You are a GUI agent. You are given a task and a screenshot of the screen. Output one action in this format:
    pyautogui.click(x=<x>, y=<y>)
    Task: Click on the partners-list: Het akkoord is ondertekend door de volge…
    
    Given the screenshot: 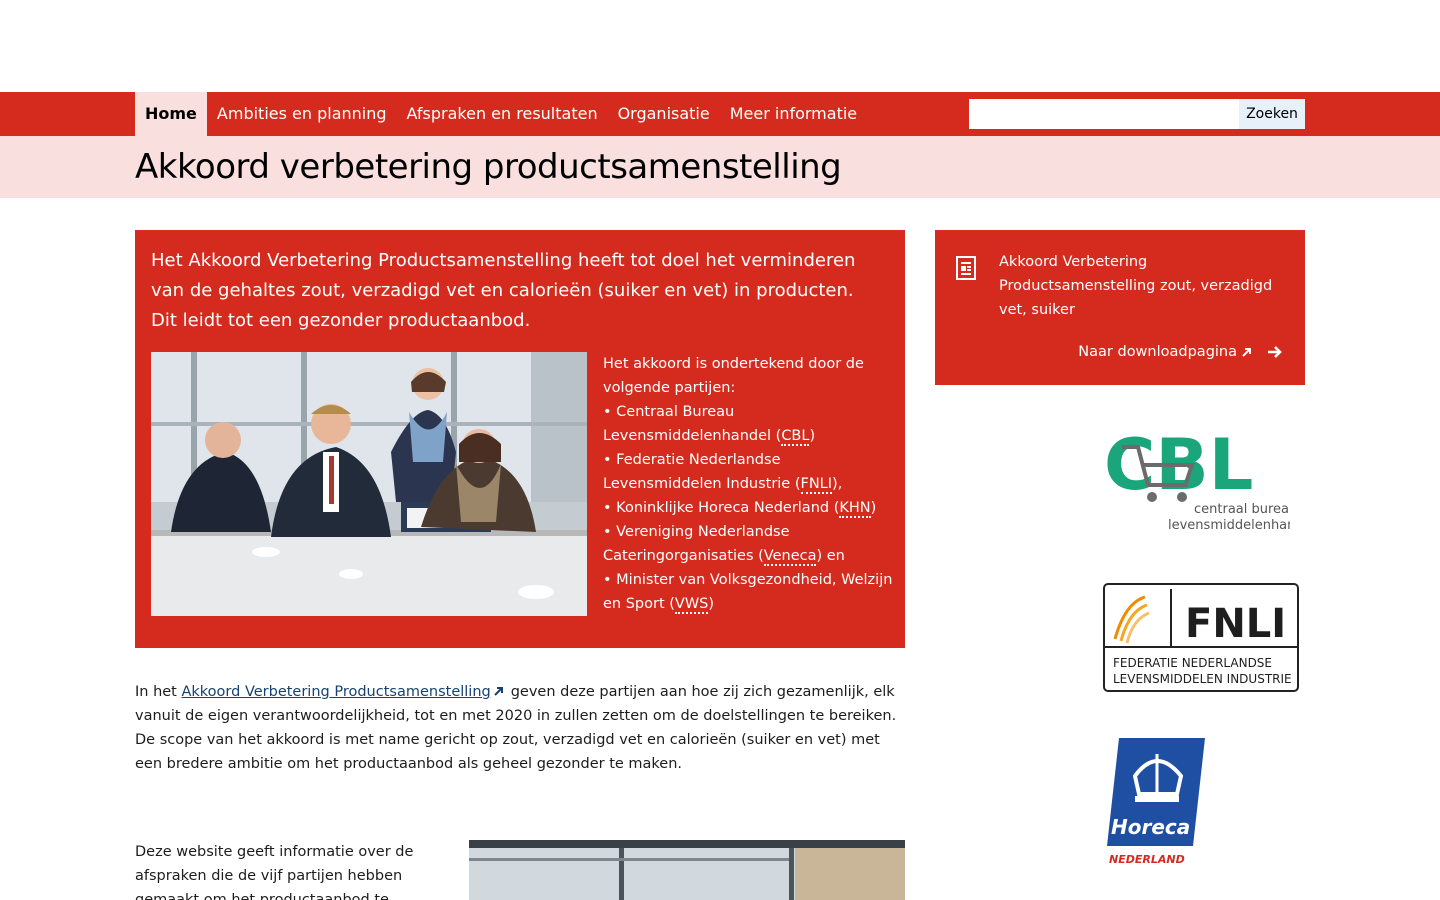 What is the action you would take?
    pyautogui.click(x=748, y=484)
    